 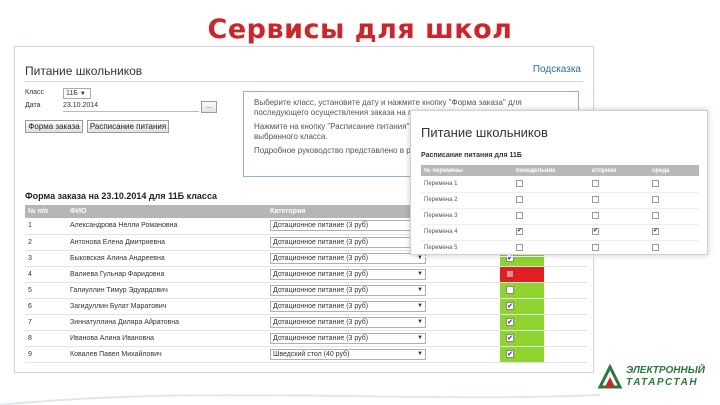 I want to click on row-number: 2, so click(x=46, y=242).